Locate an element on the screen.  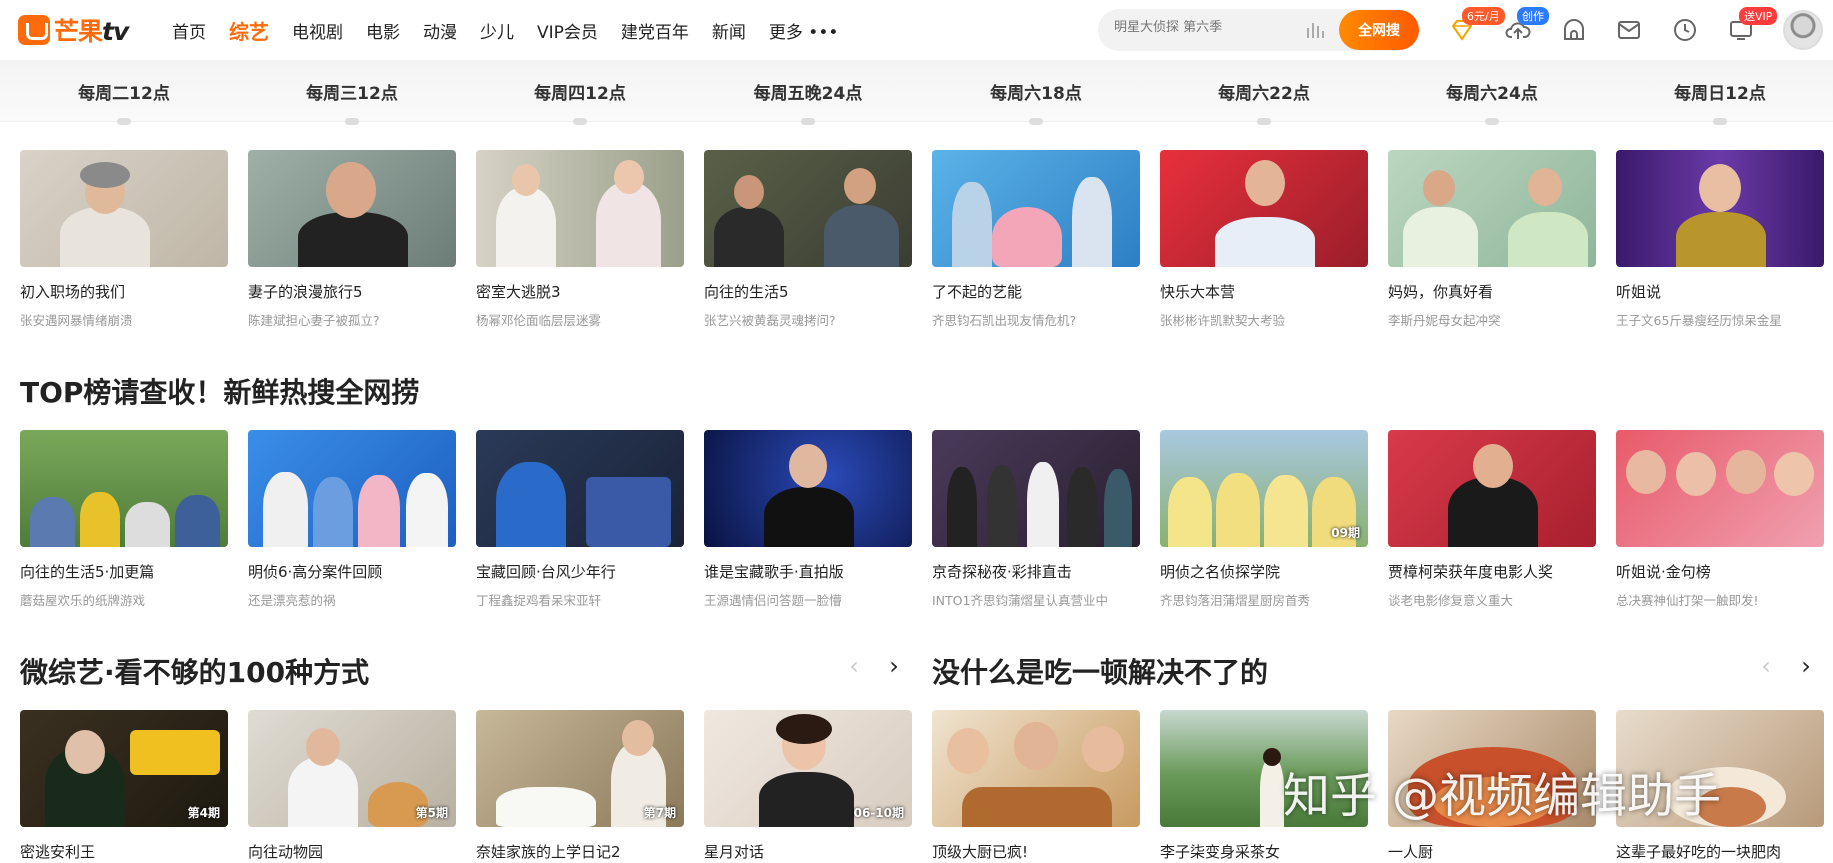
video-card: 明侦6·高分案件回顾 还是漂亮惹的祸 is located at coordinates (352, 519).